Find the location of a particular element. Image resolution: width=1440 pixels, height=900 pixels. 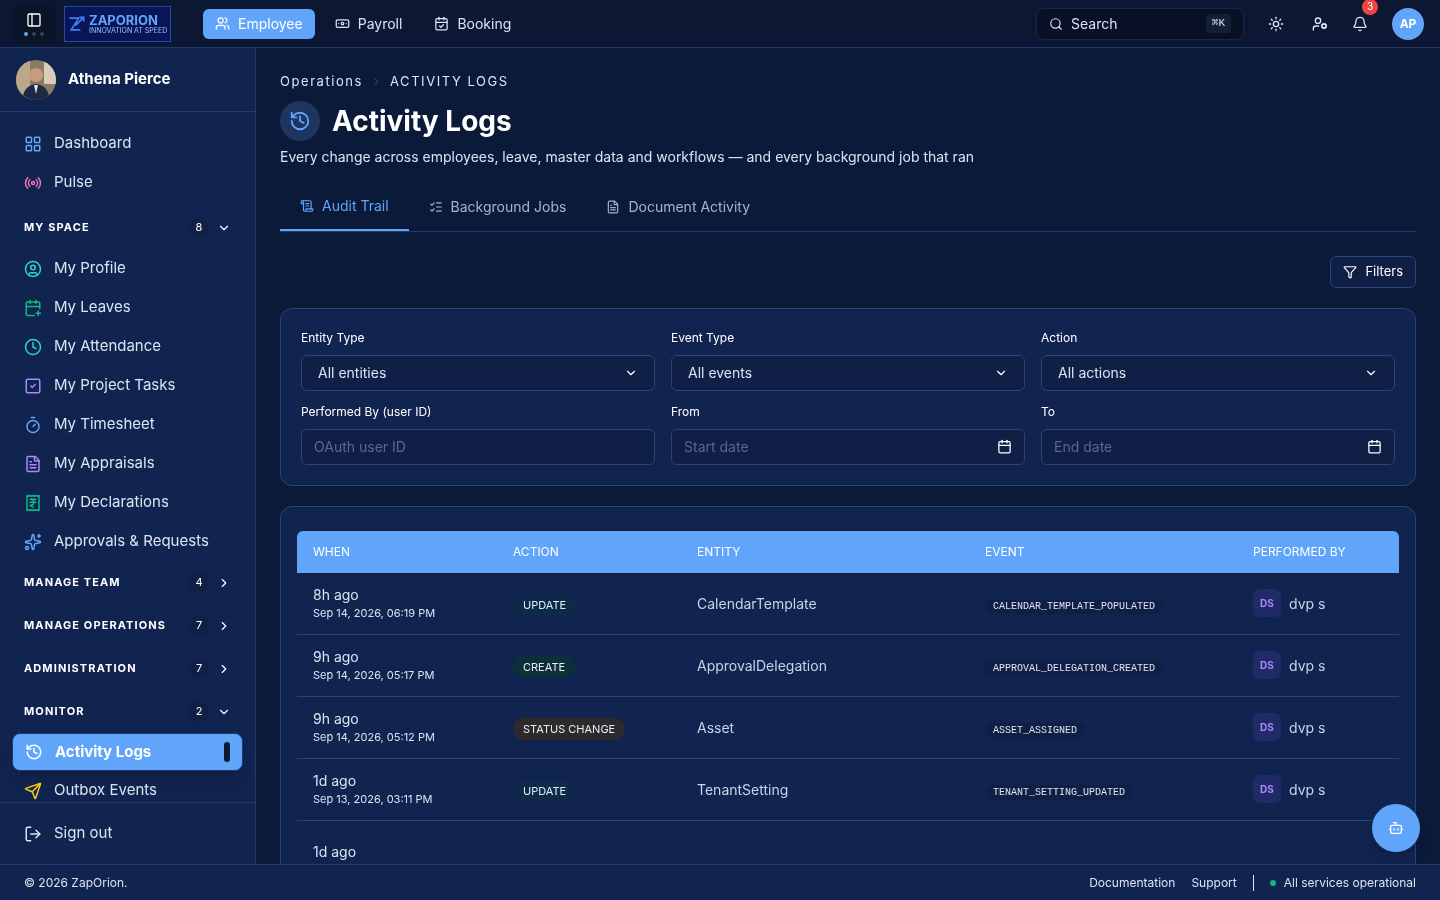

select-field: All entities is located at coordinates (478, 372).